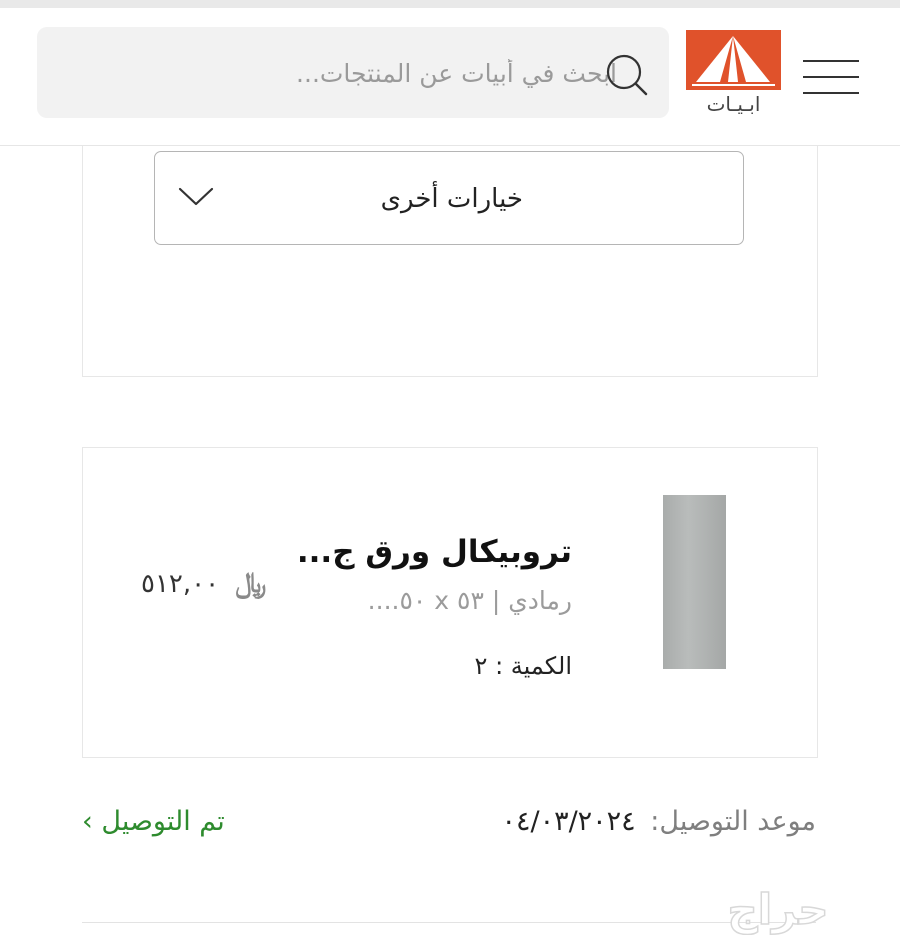 This screenshot has height=941, width=900. I want to click on product-price: ﷼ ٥١٢,٠٠, so click(203, 583).